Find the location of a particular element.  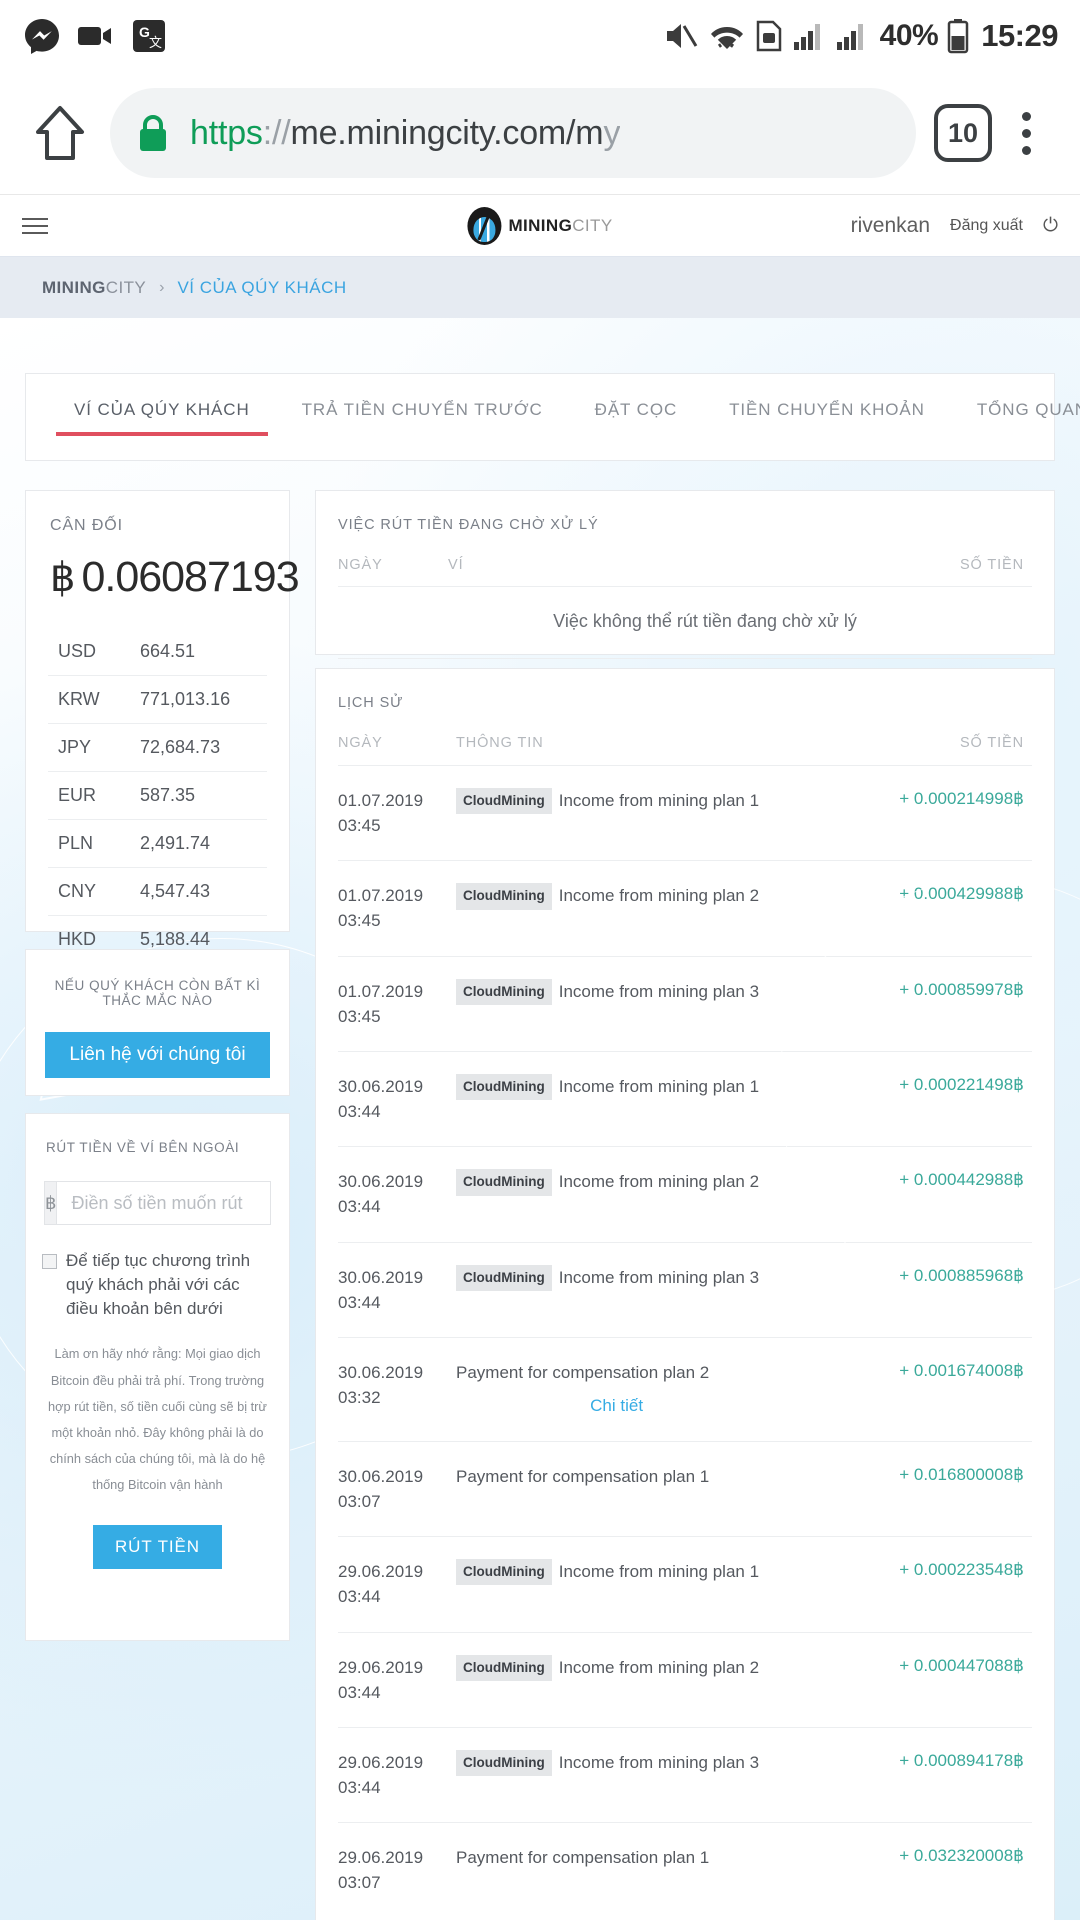

url-text: https://me.miningcity.com/my is located at coordinates (405, 133).